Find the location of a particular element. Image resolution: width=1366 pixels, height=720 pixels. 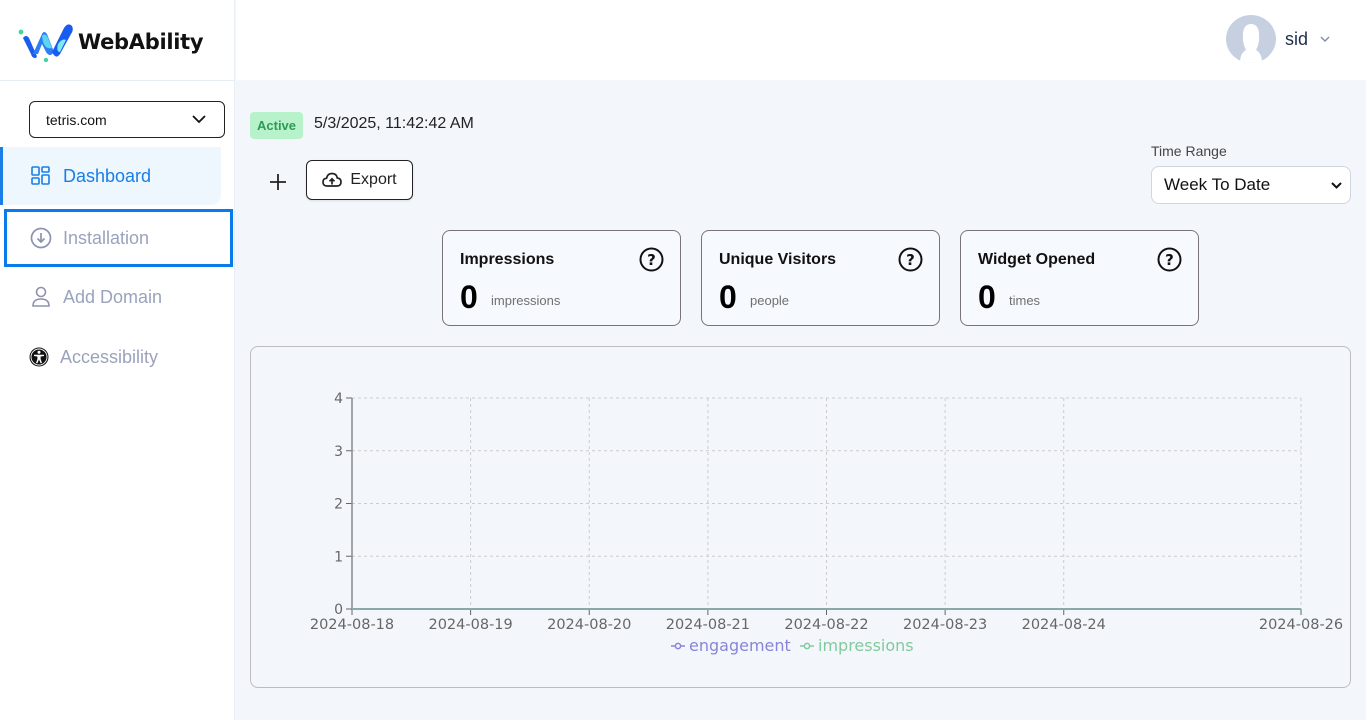

y-tick-label: 1 is located at coordinates (338, 557).